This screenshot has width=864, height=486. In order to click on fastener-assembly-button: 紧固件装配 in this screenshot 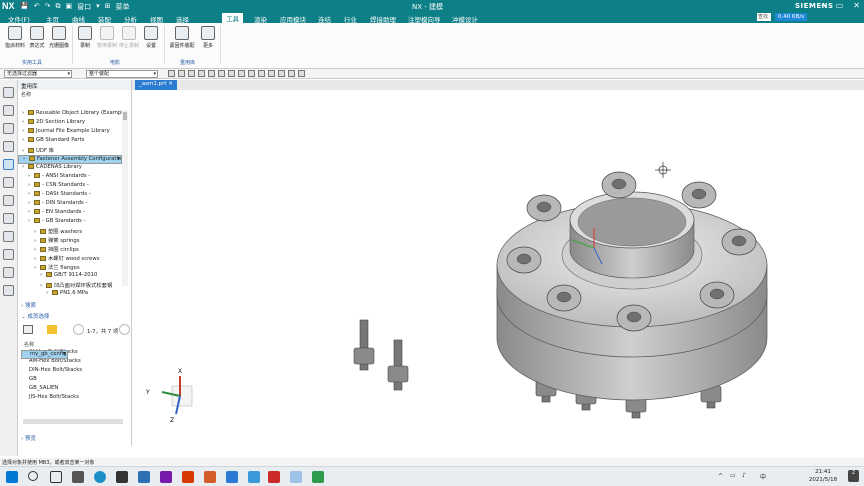, I will do `click(182, 37)`.